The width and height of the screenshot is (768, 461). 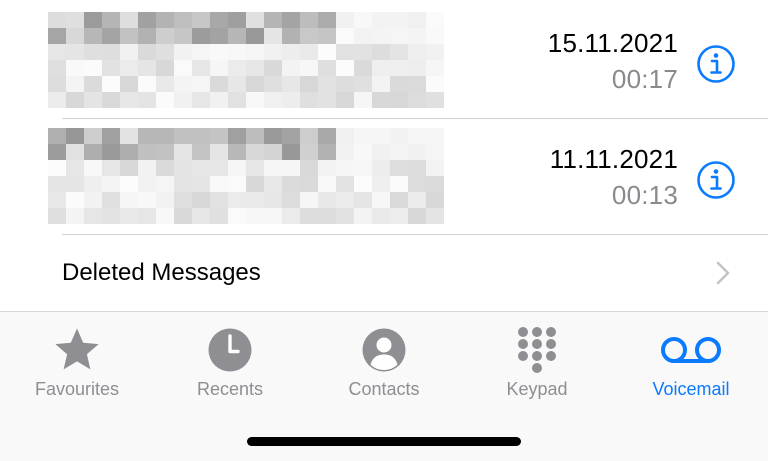 I want to click on deleted-messages-label: Deleted Messages, so click(x=161, y=272).